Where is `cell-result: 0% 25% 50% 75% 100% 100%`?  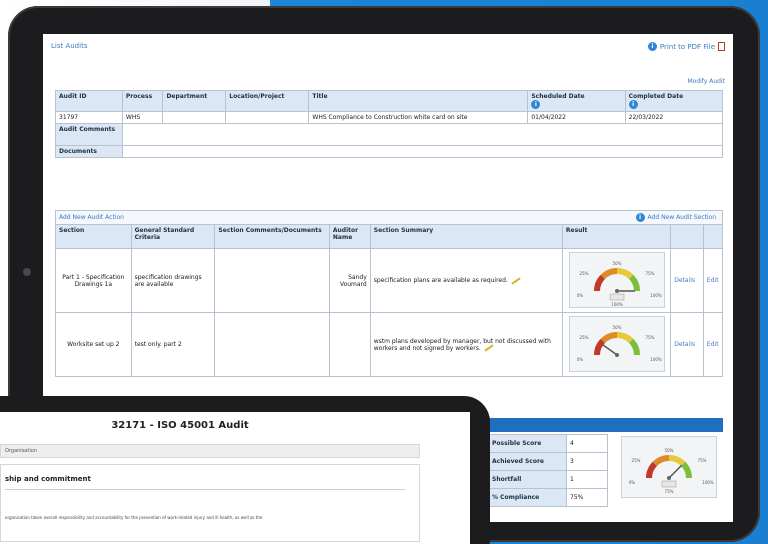
cell-result: 0% 25% 50% 75% 100% 100% is located at coordinates (616, 280).